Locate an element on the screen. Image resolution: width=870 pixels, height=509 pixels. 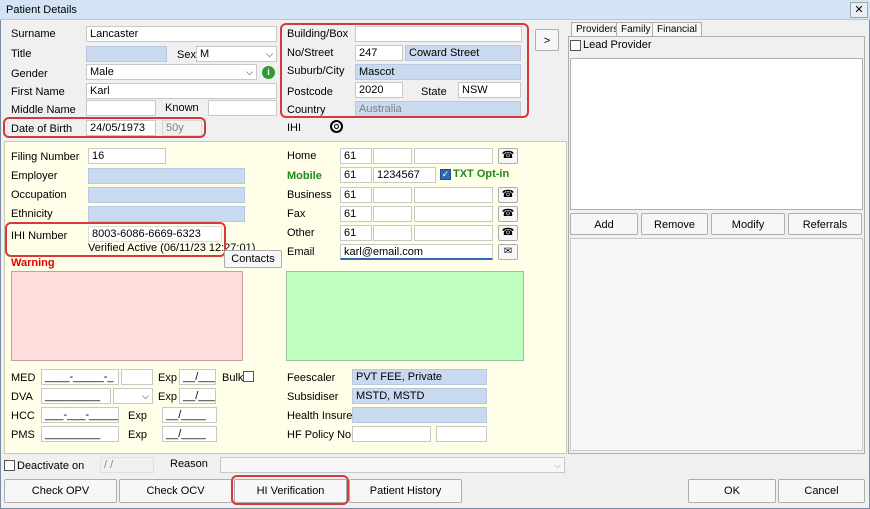
txt-optin-label: TXT Opt-in is located at coordinates (481, 174).